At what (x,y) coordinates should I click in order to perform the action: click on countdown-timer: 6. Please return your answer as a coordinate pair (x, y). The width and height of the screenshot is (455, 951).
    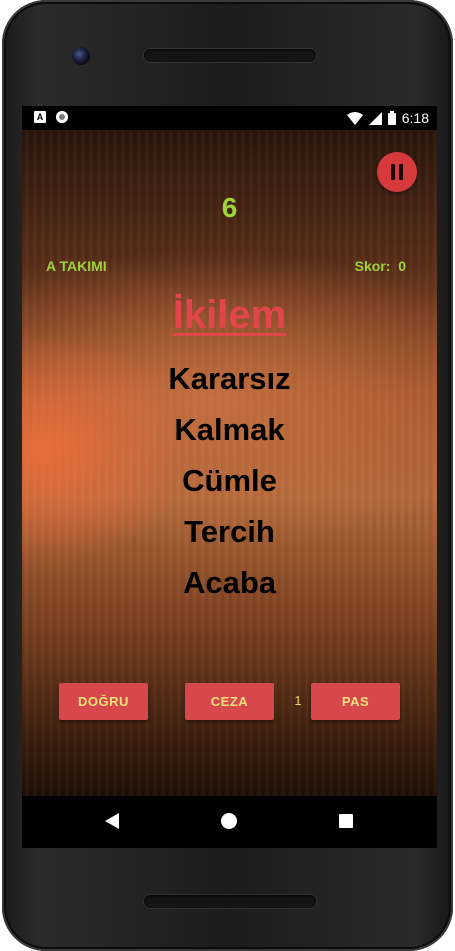
    Looking at the image, I should click on (229, 207).